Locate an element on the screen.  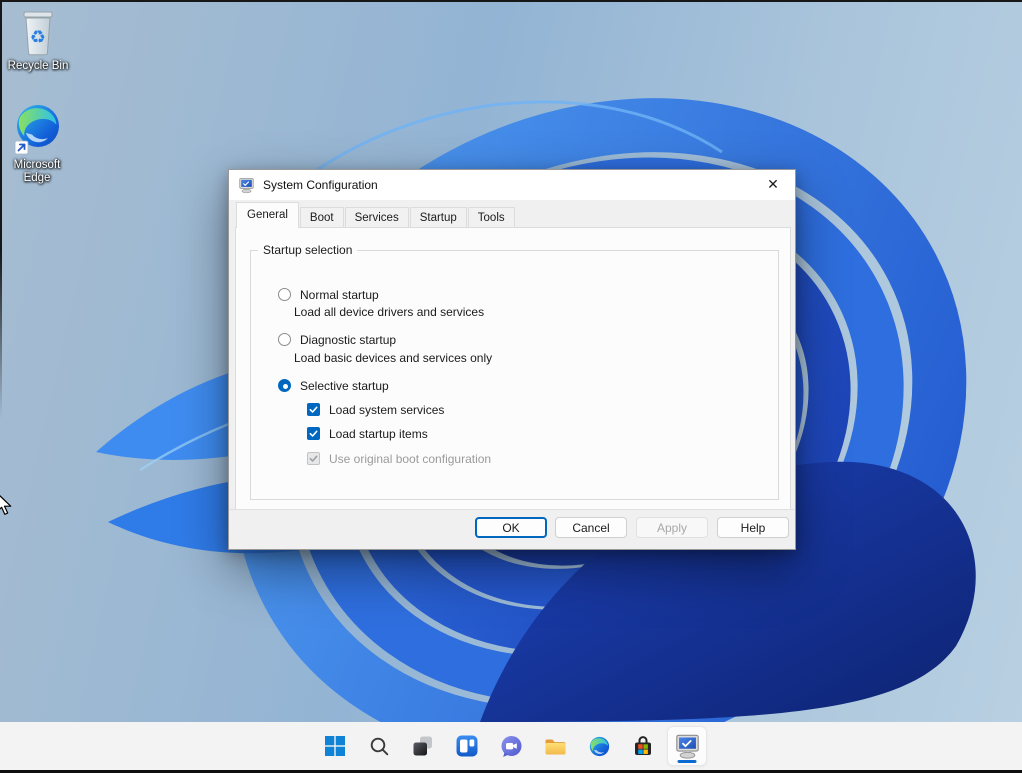
desktop-icon-label: Microsoft Edge is located at coordinates (37, 171).